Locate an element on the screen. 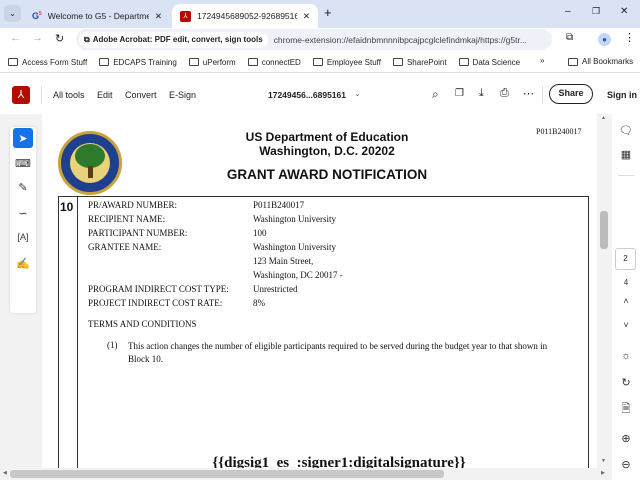 This screenshot has height=480, width=640. document-title: GRANT AWARD NOTIFICATION is located at coordinates (327, 174).